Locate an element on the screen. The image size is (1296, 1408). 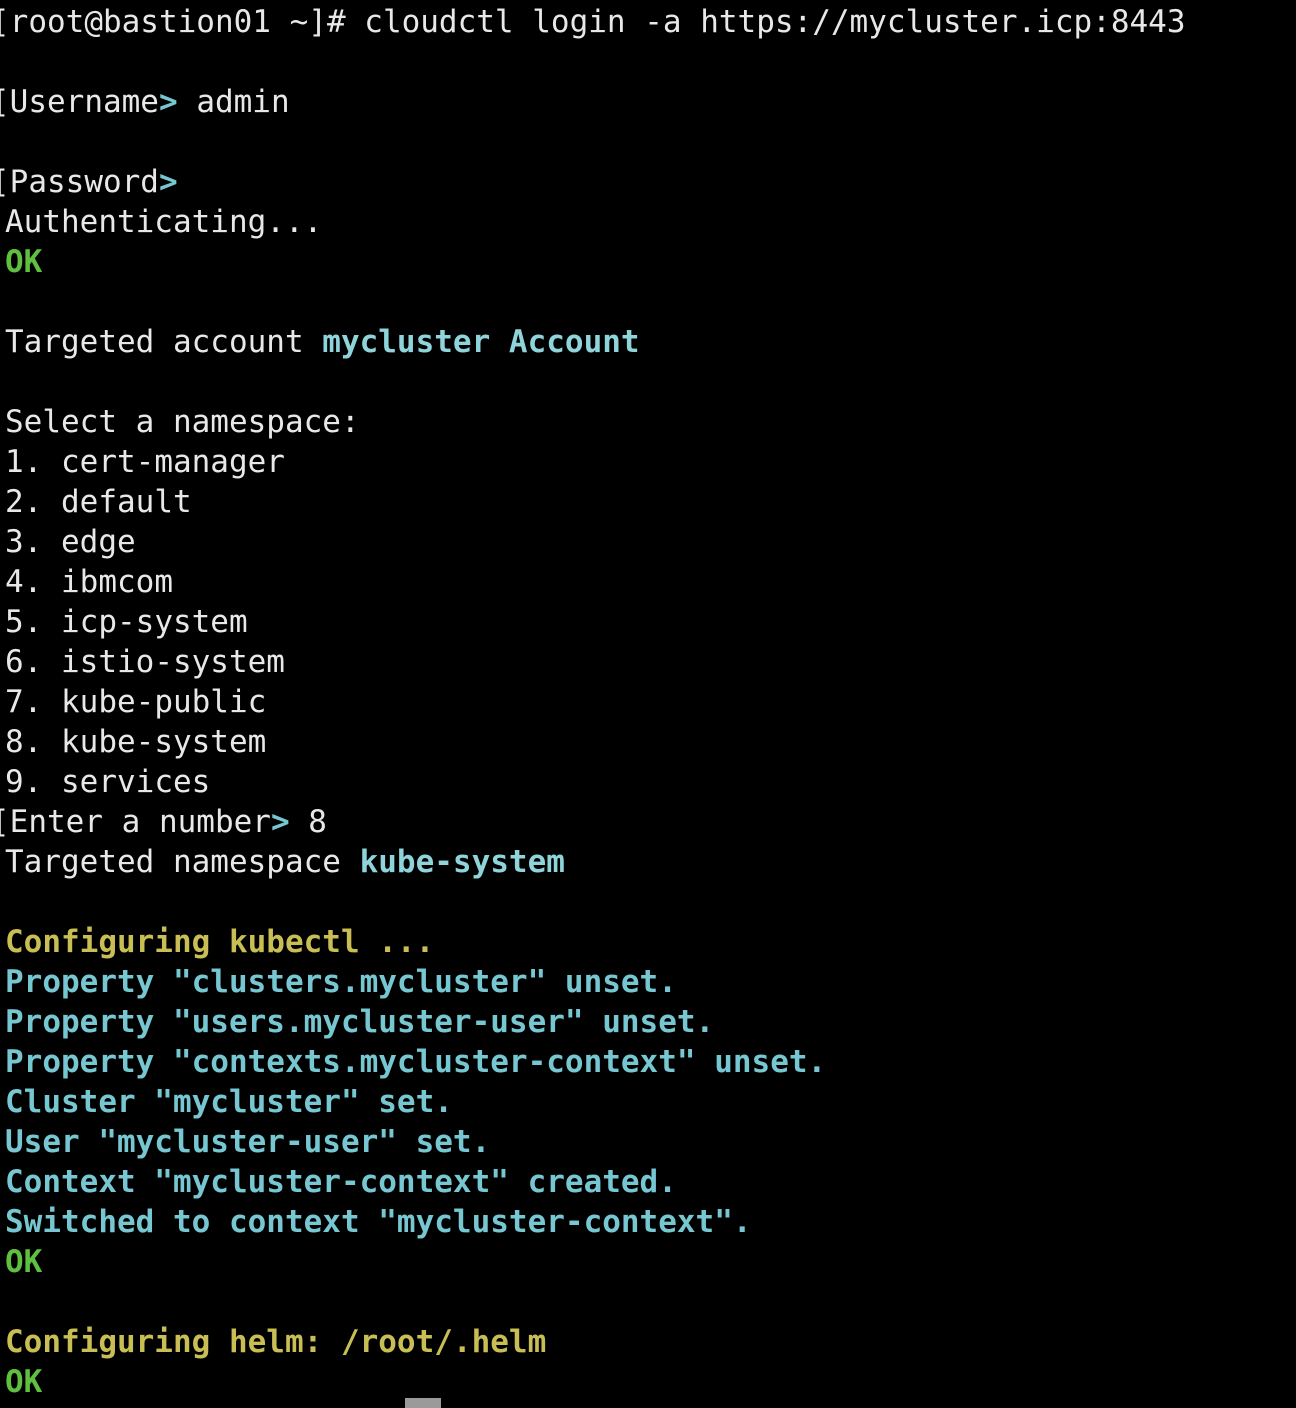
namespace-index: 2. is located at coordinates (24, 502).